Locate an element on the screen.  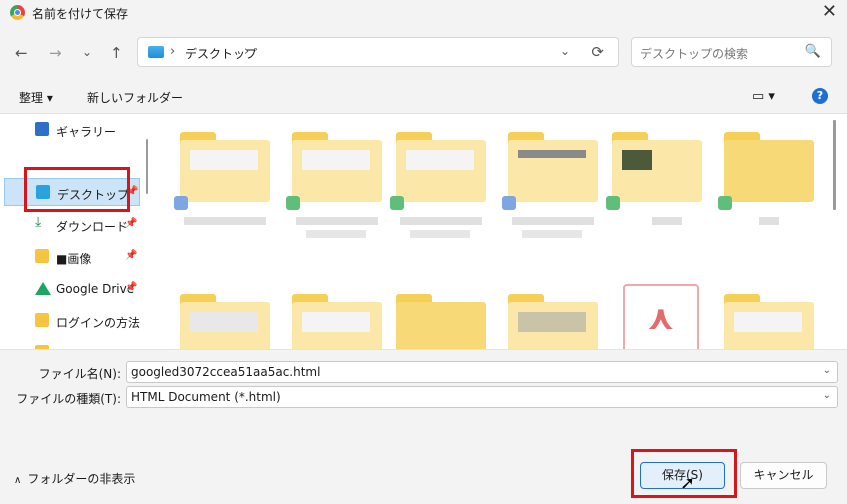
search-input: デスクトップの検索 🔍 is located at coordinates (731, 52).